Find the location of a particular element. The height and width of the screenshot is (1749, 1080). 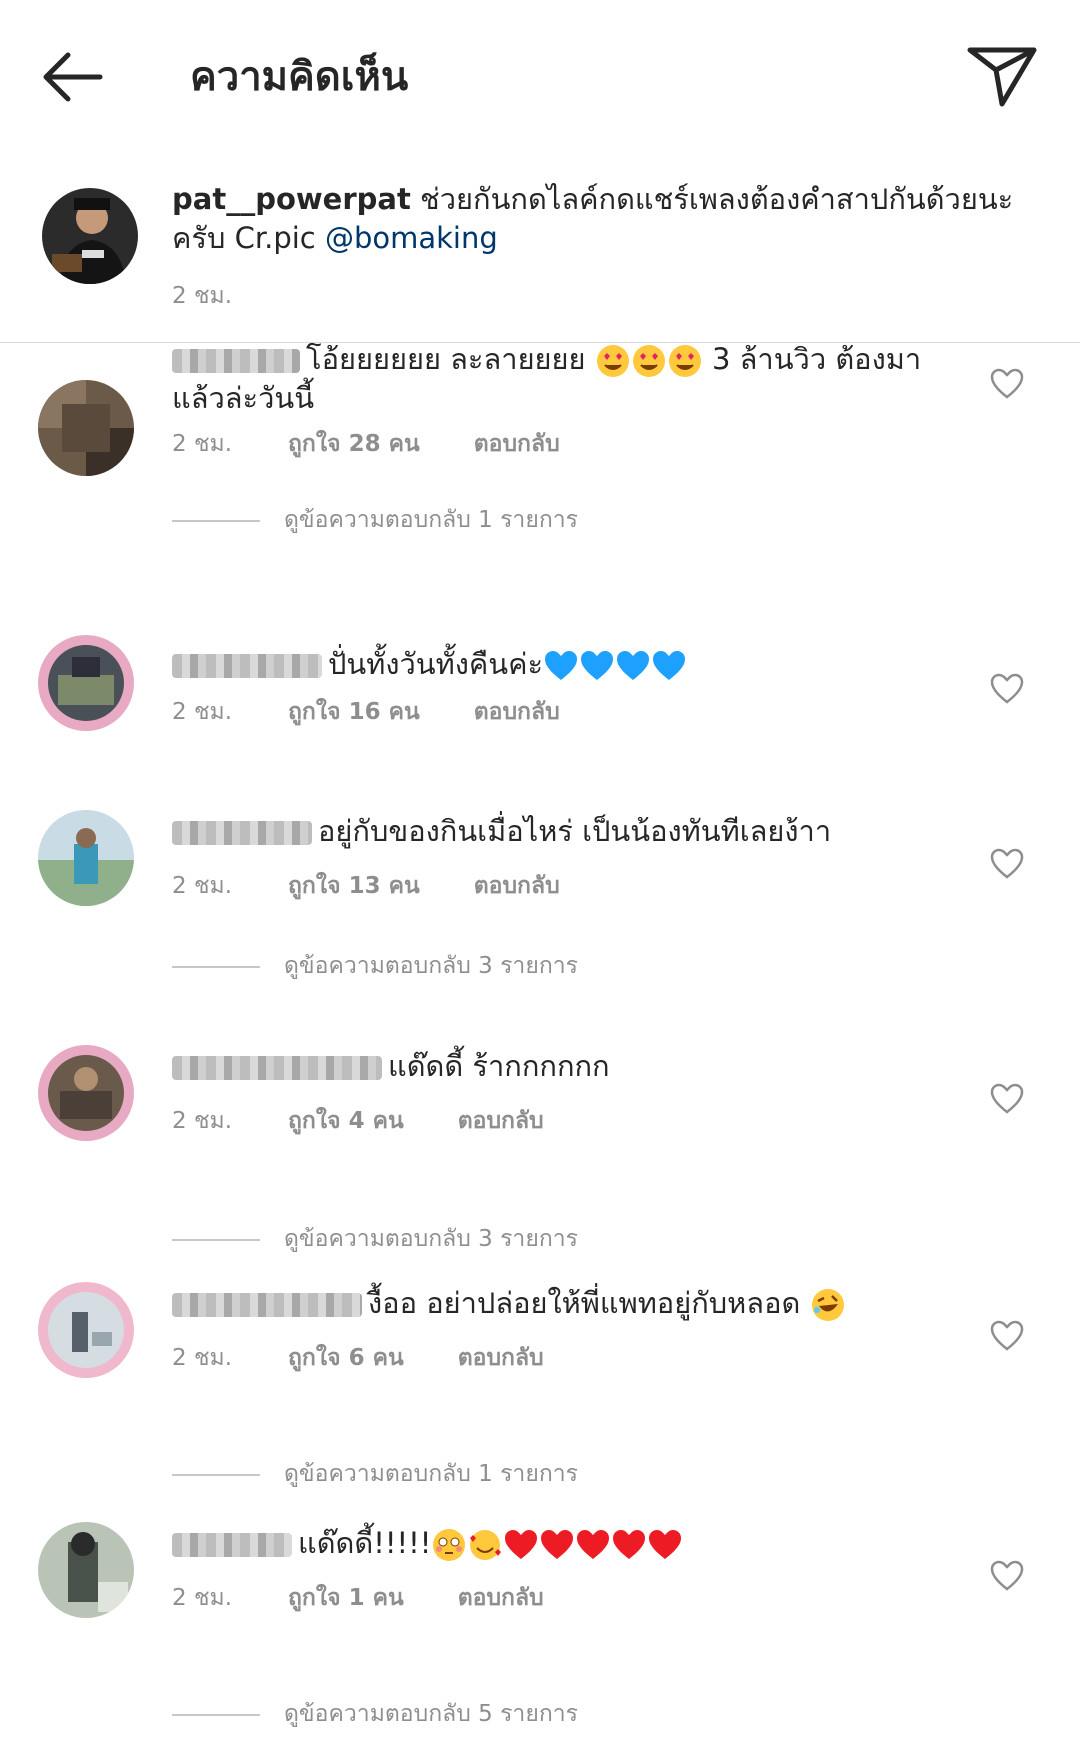

comment-meta: 2 ชม. ถูกใจ 6 คน ตอบกลับ is located at coordinates (358, 1358).